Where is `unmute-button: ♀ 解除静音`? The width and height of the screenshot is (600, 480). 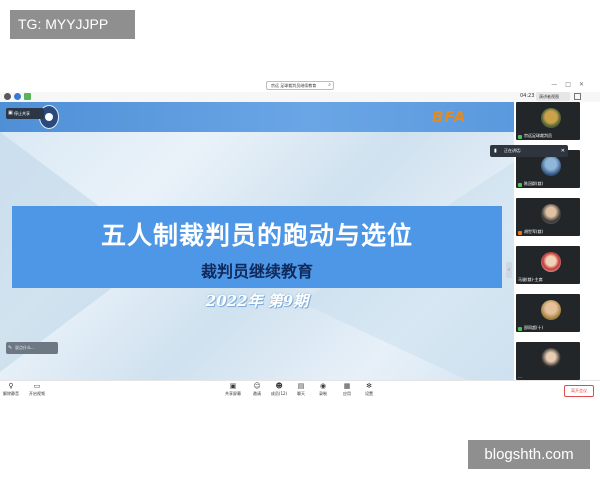 unmute-button: ♀ 解除静音 is located at coordinates (11, 391).